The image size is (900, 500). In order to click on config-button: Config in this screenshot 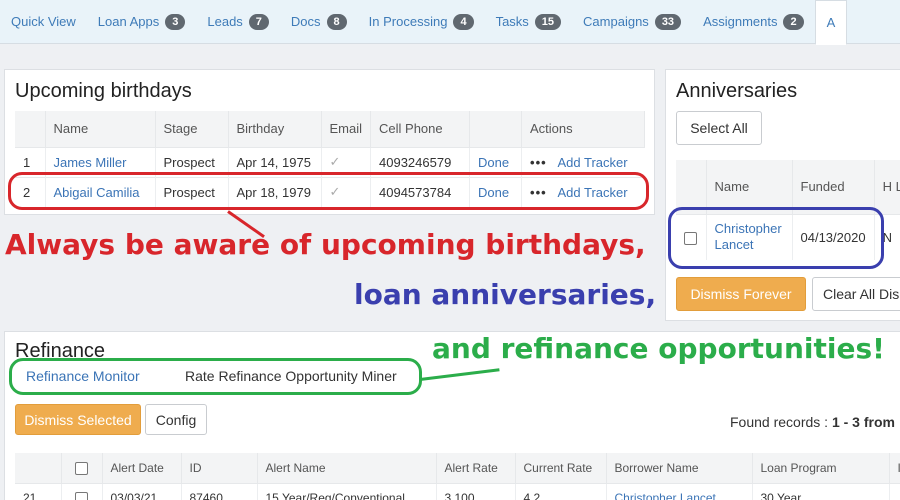, I will do `click(176, 419)`.